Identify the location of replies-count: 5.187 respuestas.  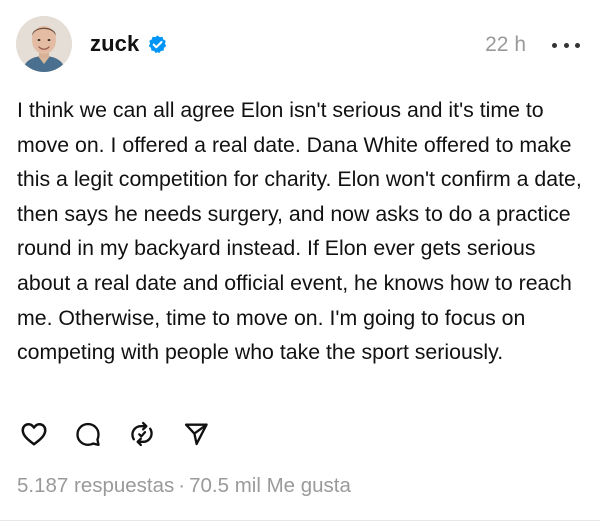
(95, 485).